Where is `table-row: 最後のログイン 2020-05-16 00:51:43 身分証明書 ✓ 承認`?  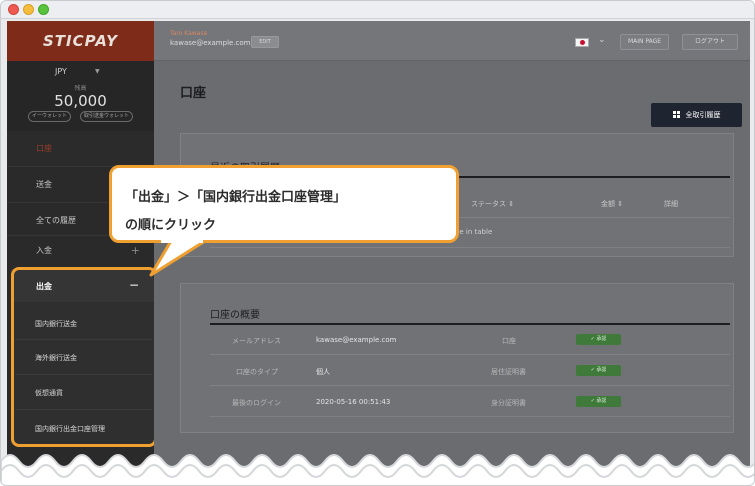 table-row: 最後のログイン 2020-05-16 00:51:43 身分証明書 ✓ 承認 is located at coordinates (470, 402).